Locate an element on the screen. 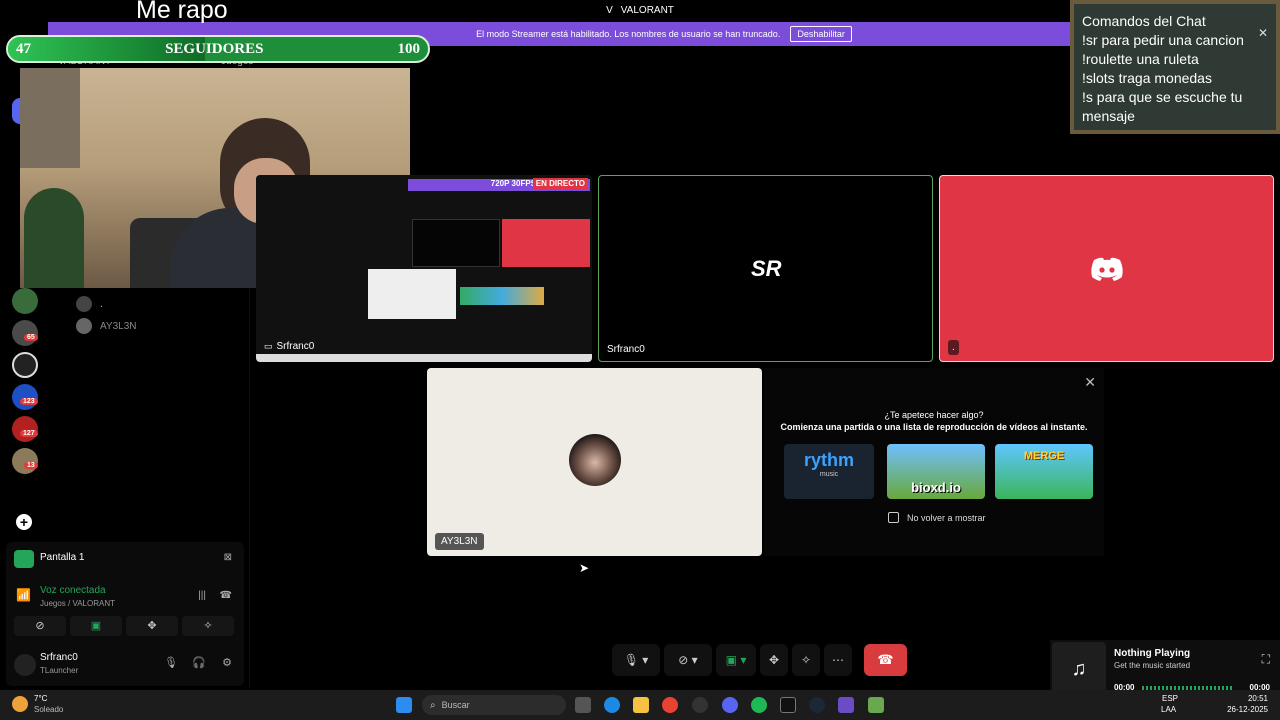  follower-goal-bar: 47 SEGUIDORES 100 is located at coordinates (218, 49).